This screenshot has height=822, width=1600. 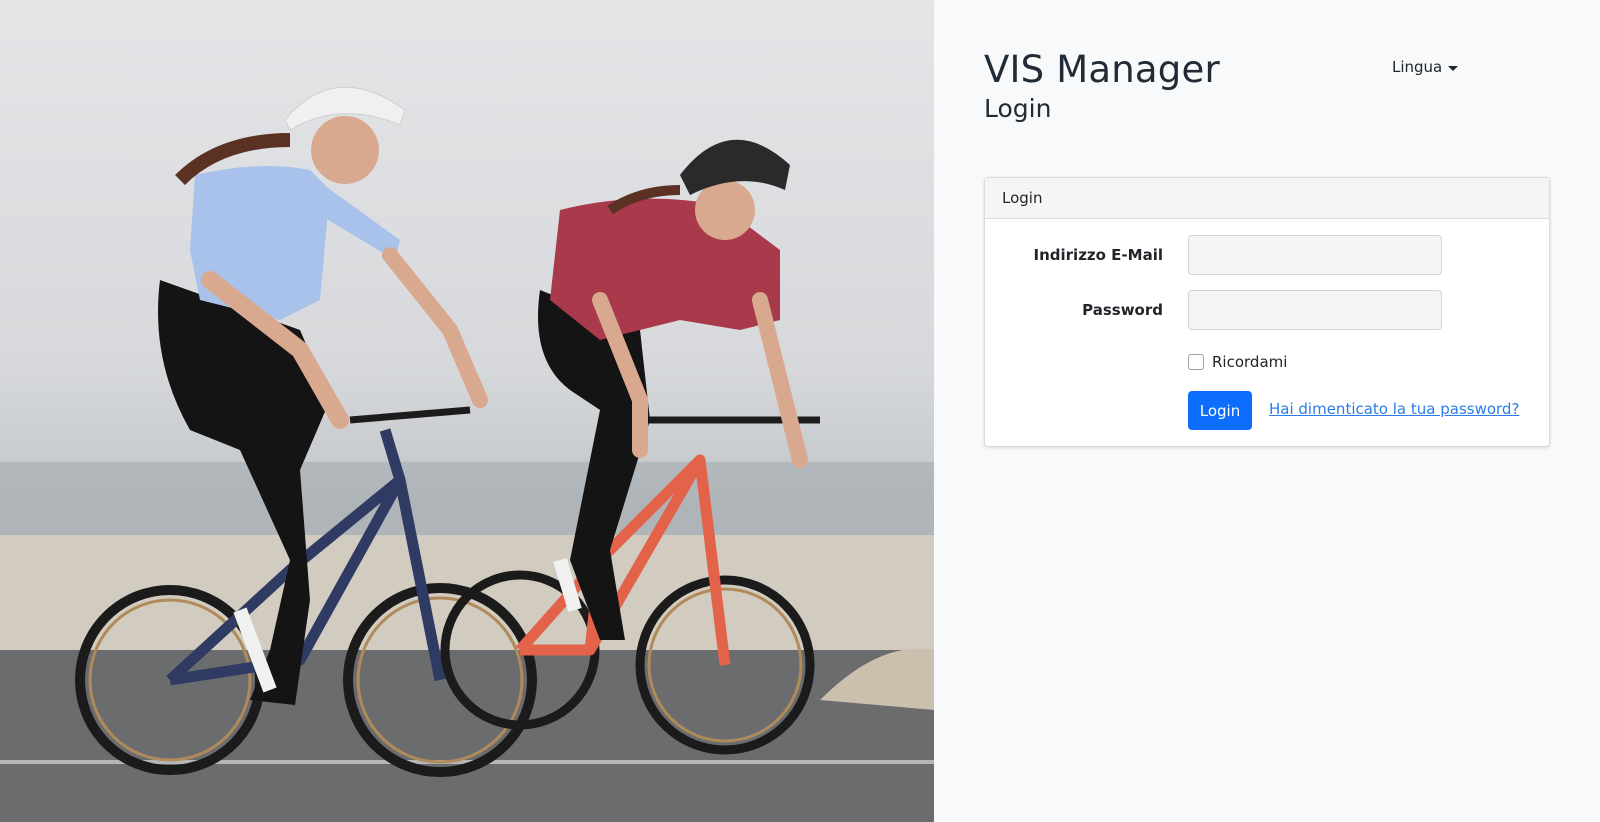 I want to click on email-row: Indirizzo E-Mail, so click(x=1267, y=255).